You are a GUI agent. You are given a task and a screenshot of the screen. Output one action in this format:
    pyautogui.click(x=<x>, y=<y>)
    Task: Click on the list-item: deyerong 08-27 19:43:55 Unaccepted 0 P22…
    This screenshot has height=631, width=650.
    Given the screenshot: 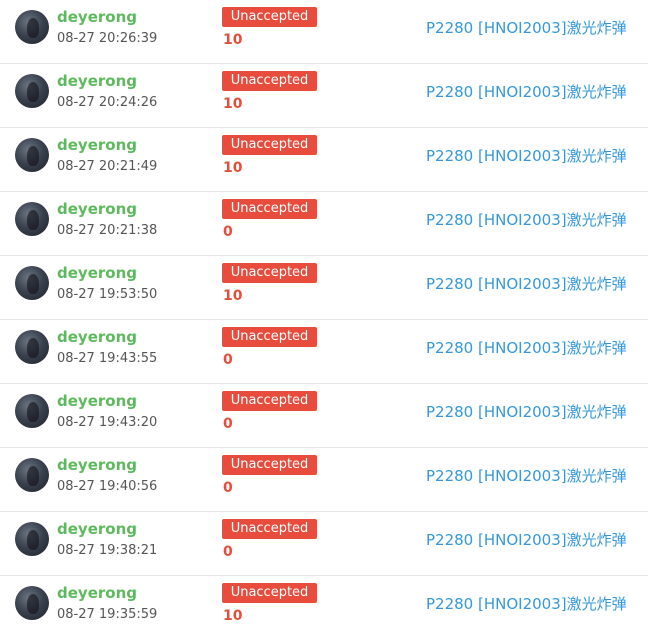 What is the action you would take?
    pyautogui.click(x=324, y=352)
    